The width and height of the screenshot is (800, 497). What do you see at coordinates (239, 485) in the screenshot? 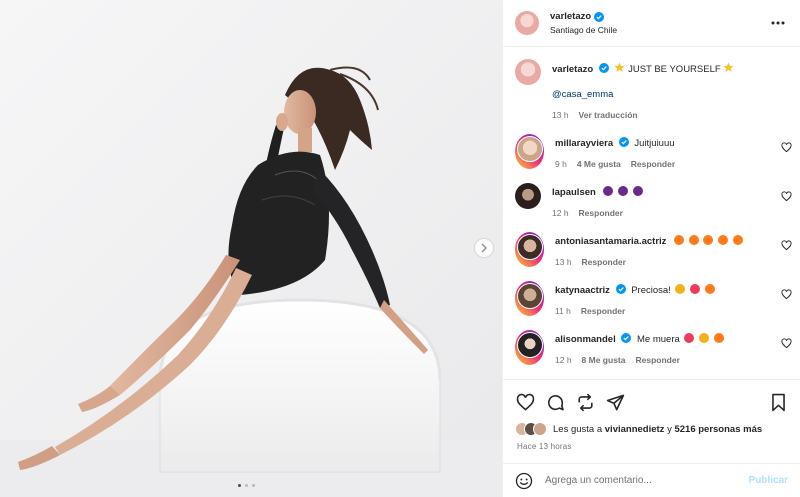
I see `carousel-dot-active` at bounding box center [239, 485].